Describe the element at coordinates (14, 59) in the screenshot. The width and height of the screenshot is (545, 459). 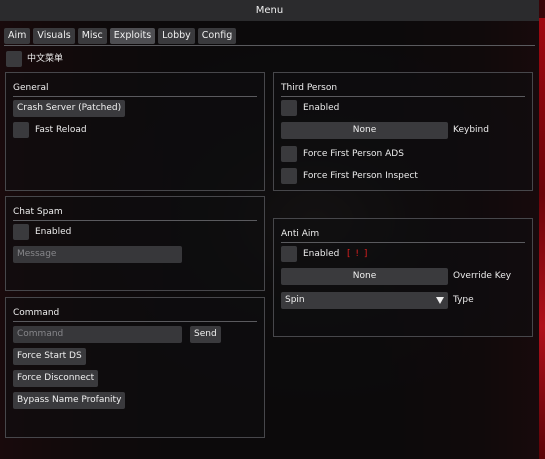
I see `chinese-menu-checkbox` at that location.